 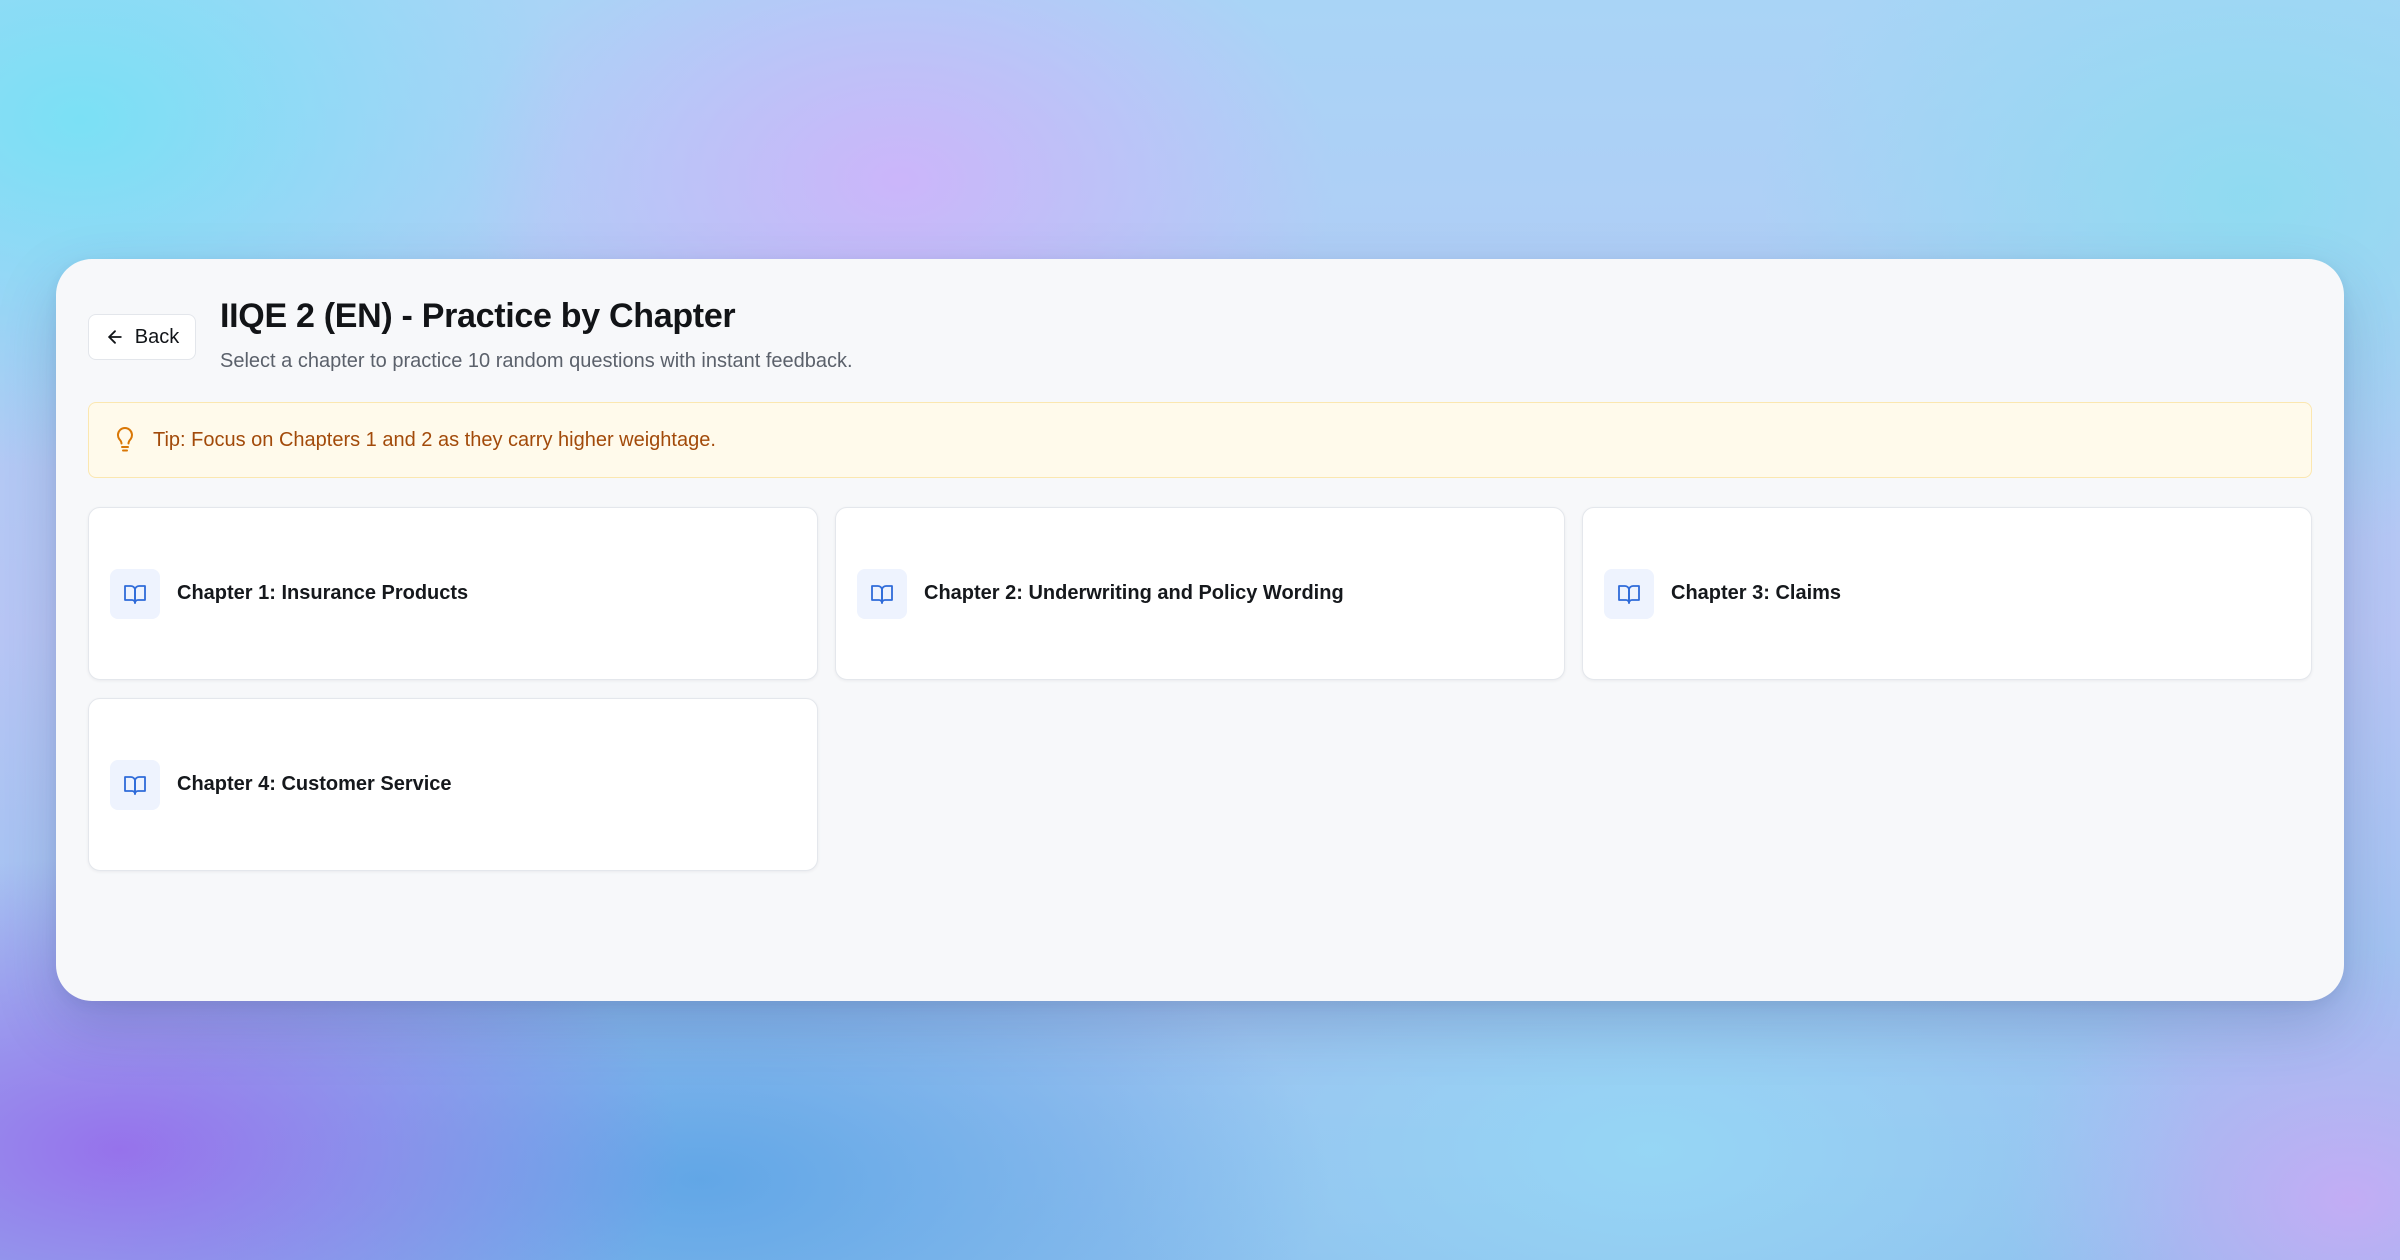 I want to click on back-button-label: Back, so click(x=157, y=336).